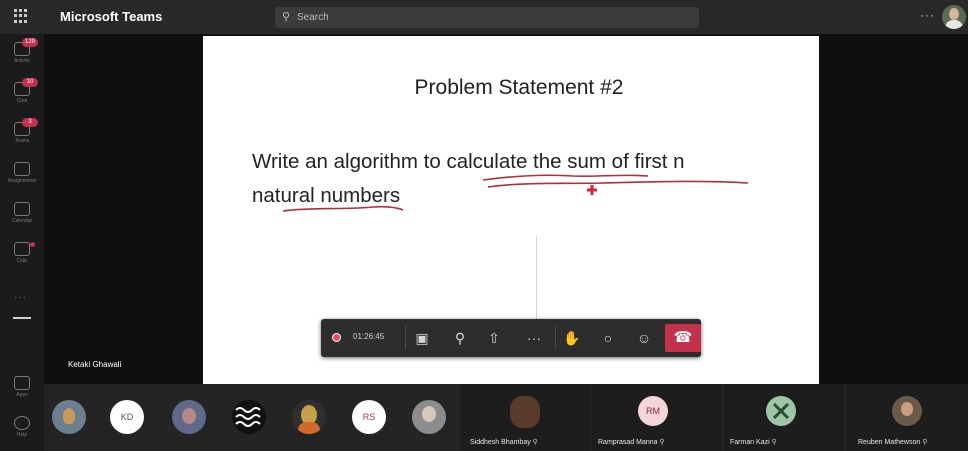 Image resolution: width=970 pixels, height=451 pixels. What do you see at coordinates (22, 136) in the screenshot?
I see `rail-item-teams: 3 Teams` at bounding box center [22, 136].